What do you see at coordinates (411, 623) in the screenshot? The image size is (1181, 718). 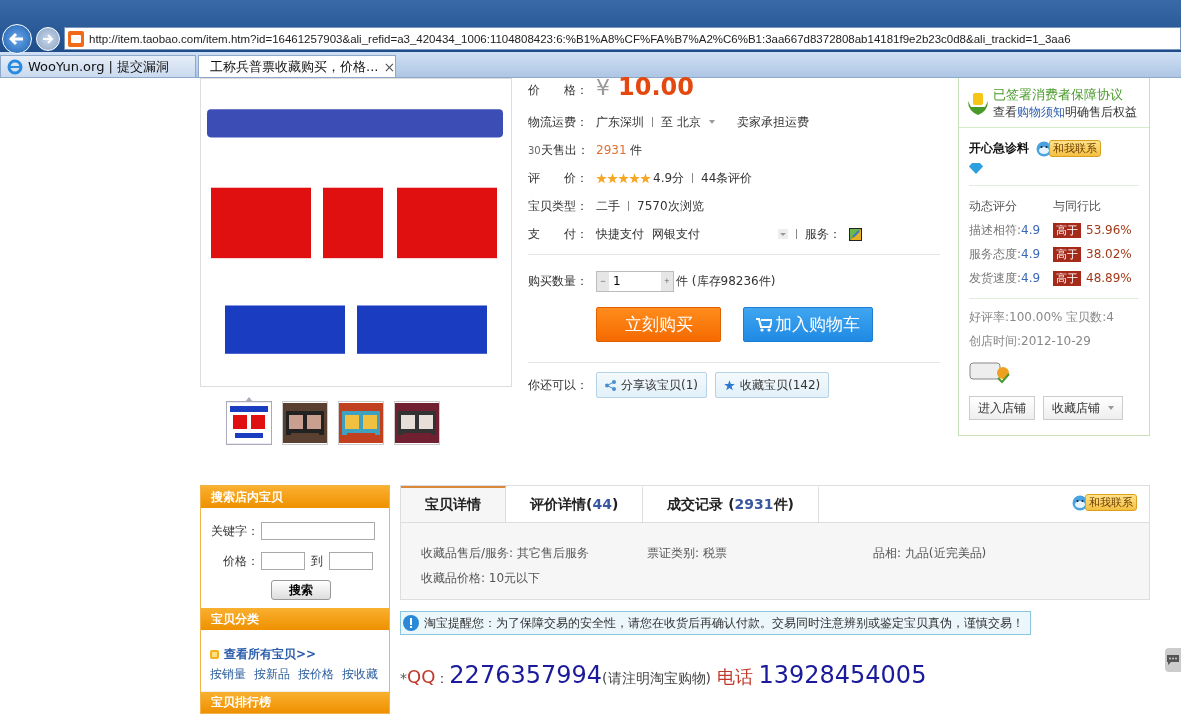 I see `info-icon` at bounding box center [411, 623].